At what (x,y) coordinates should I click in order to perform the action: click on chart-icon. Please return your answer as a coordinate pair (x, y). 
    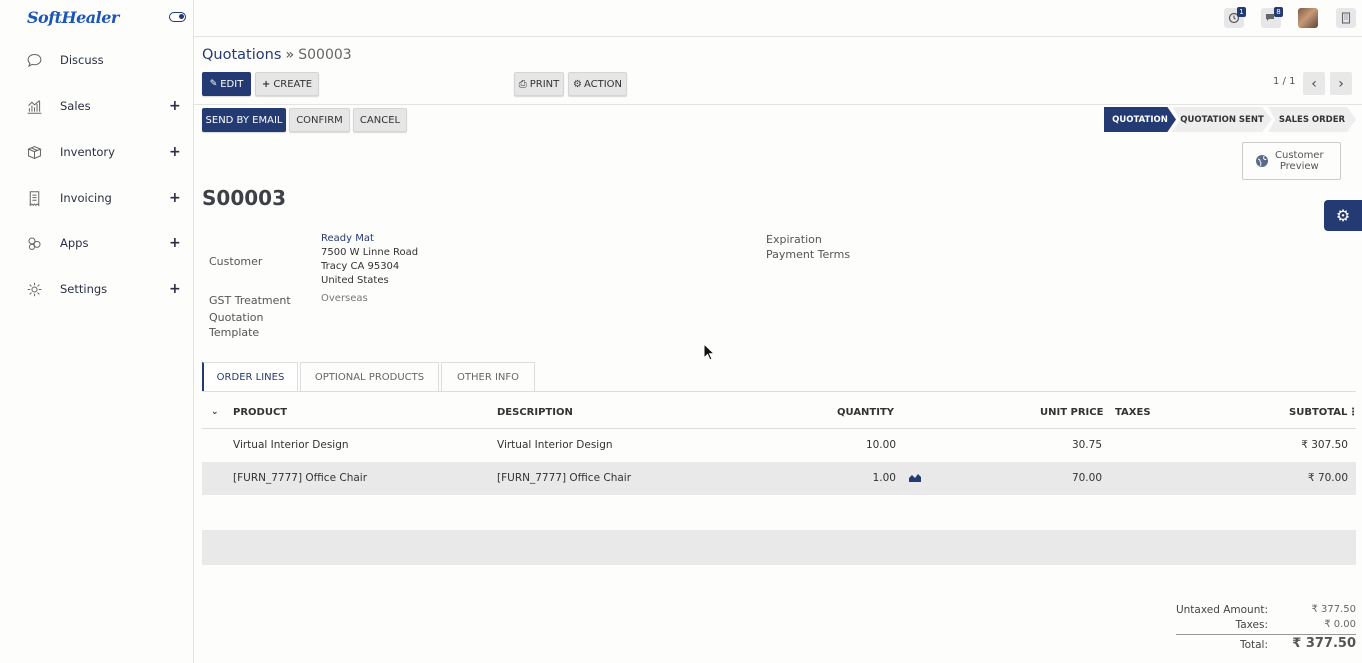
    Looking at the image, I should click on (34, 106).